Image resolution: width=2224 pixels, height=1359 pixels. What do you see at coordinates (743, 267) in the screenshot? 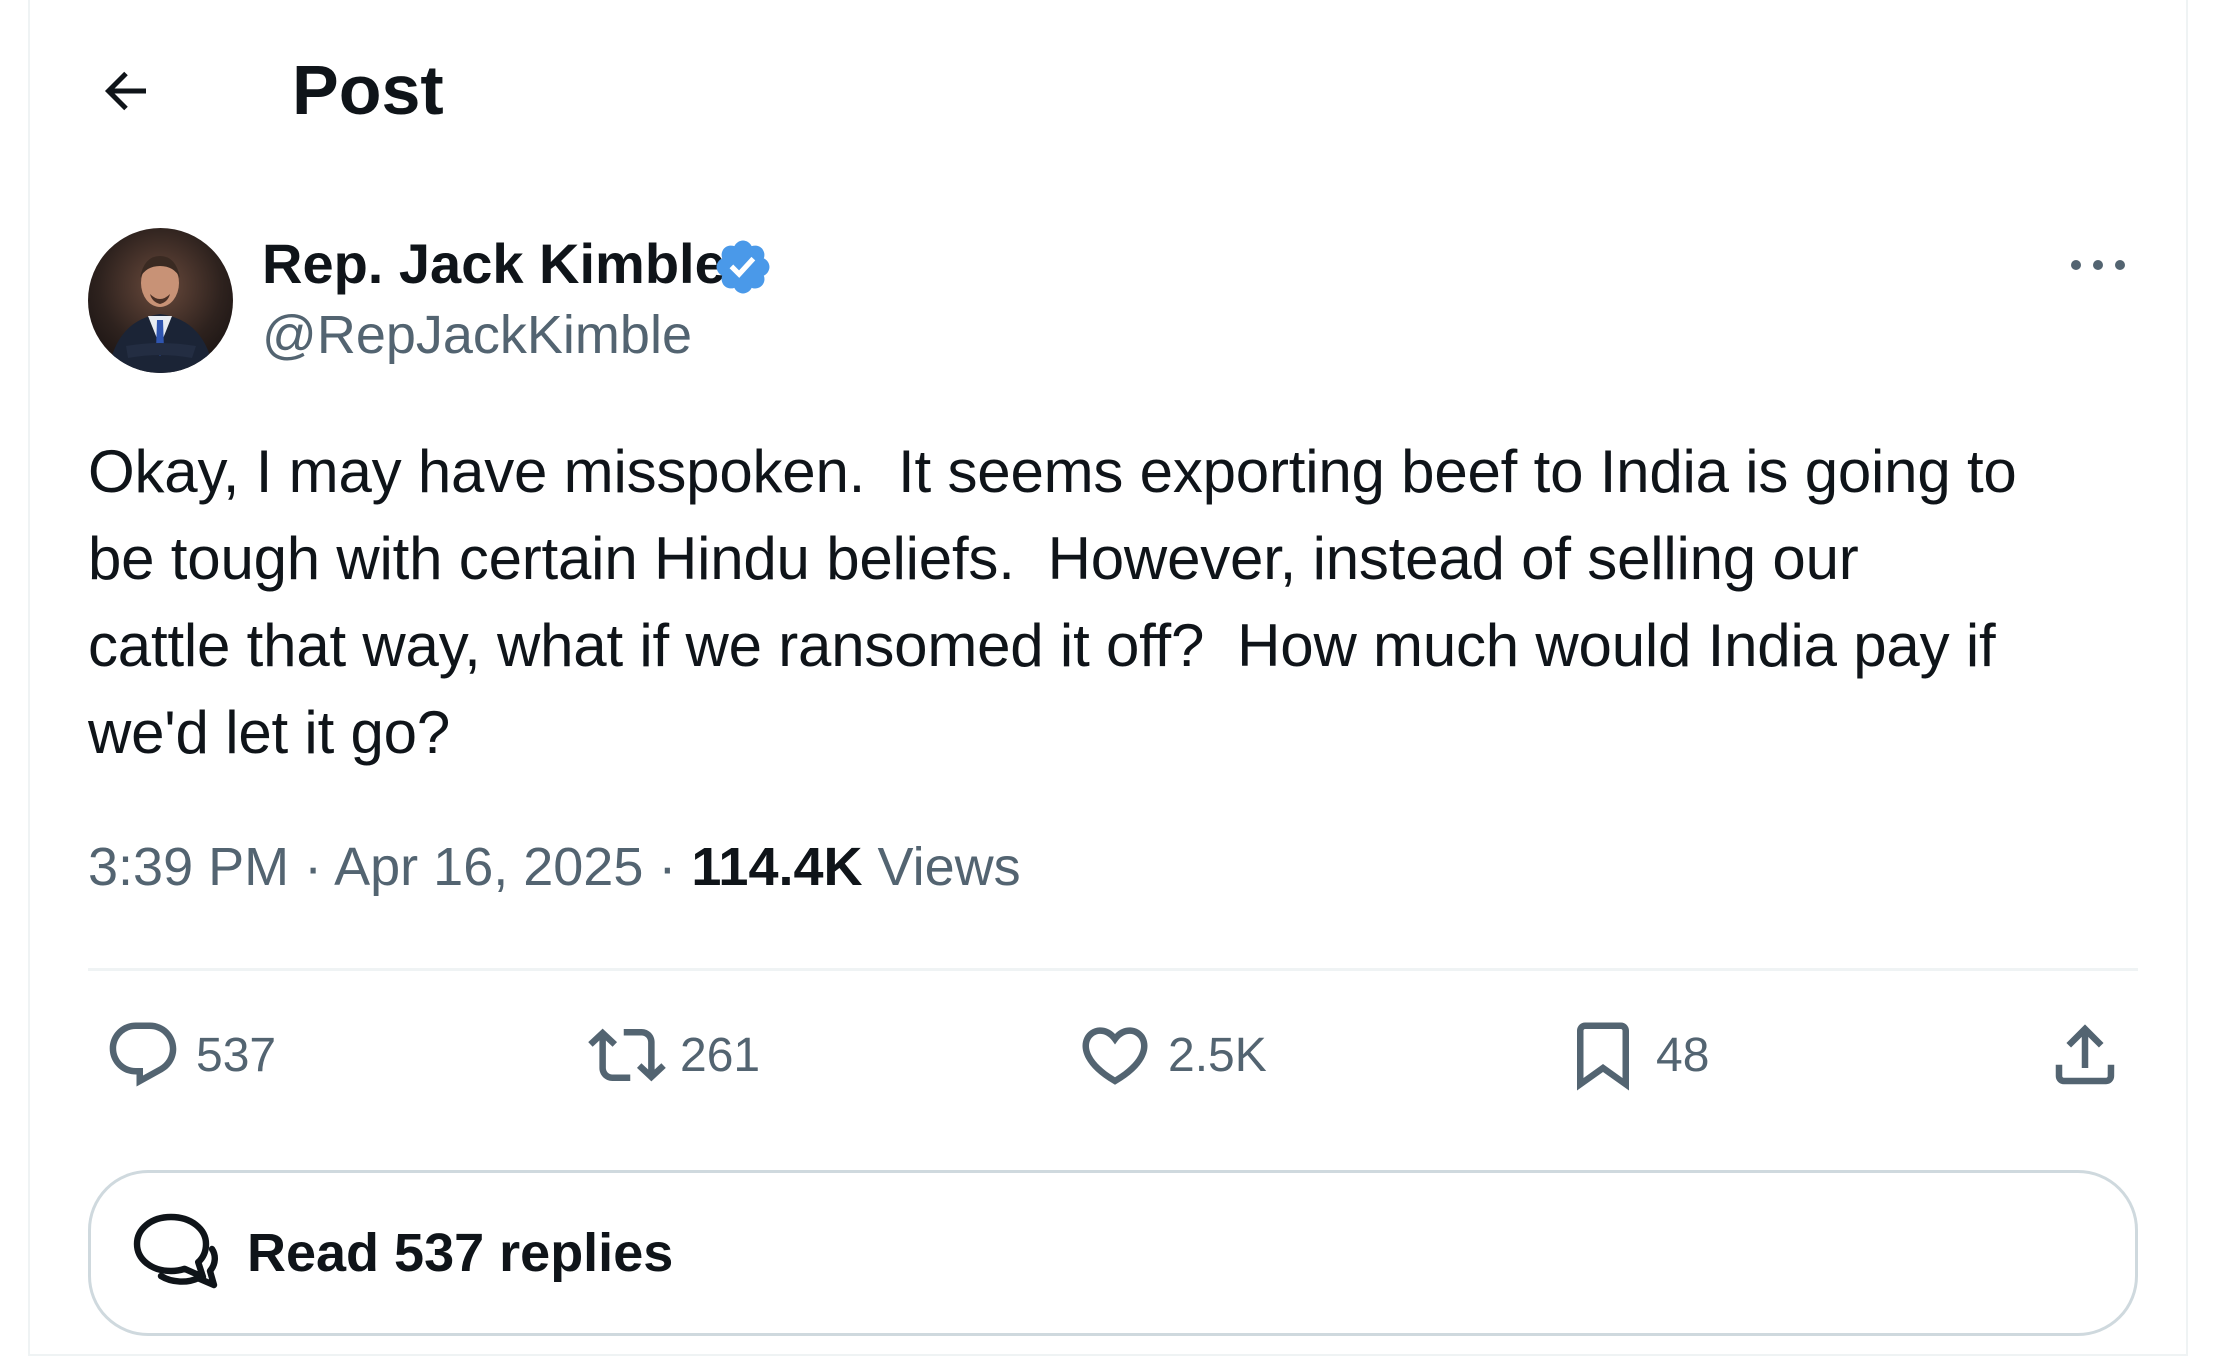
I see `verified-badge-icon` at bounding box center [743, 267].